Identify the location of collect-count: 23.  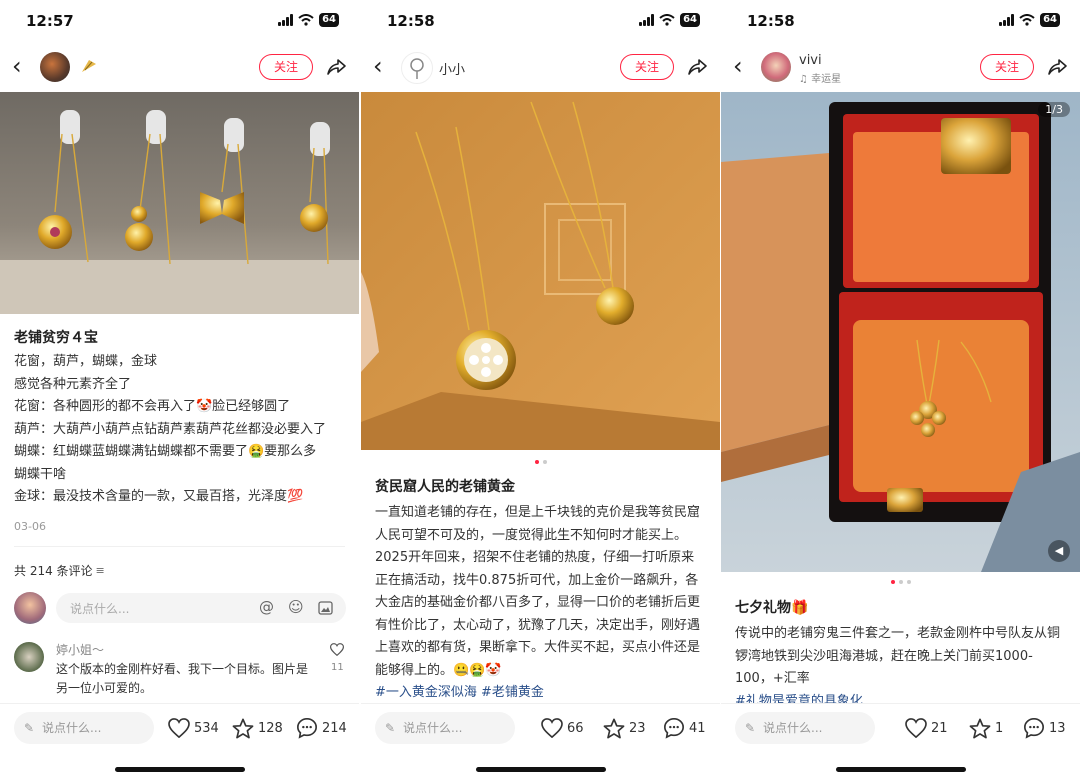
(637, 728).